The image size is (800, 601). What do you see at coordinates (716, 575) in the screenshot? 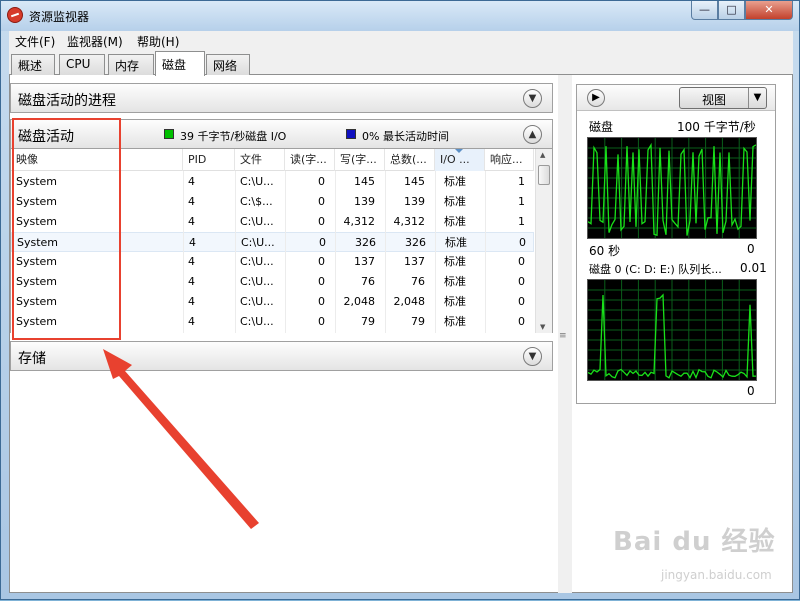
I see `watermark-url: jingyan.baidu.com` at bounding box center [716, 575].